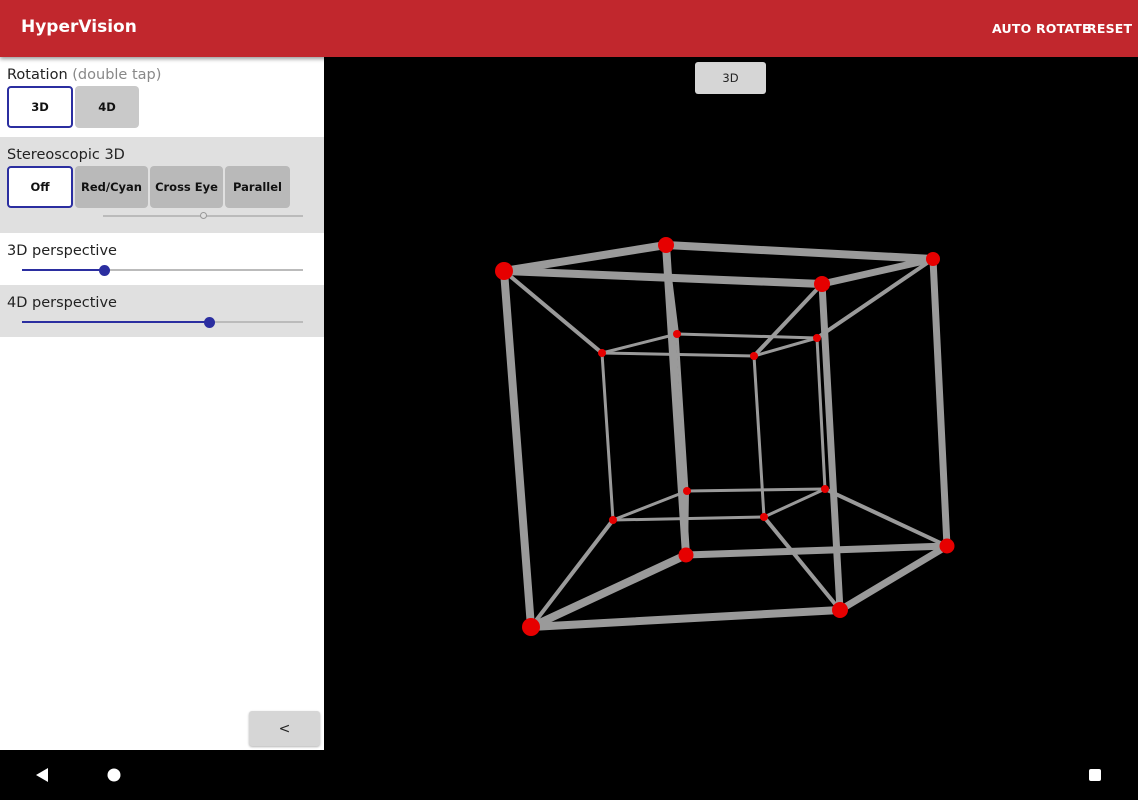 This screenshot has height=800, width=1138. What do you see at coordinates (209, 322) in the screenshot?
I see `perspective-4d-thumb` at bounding box center [209, 322].